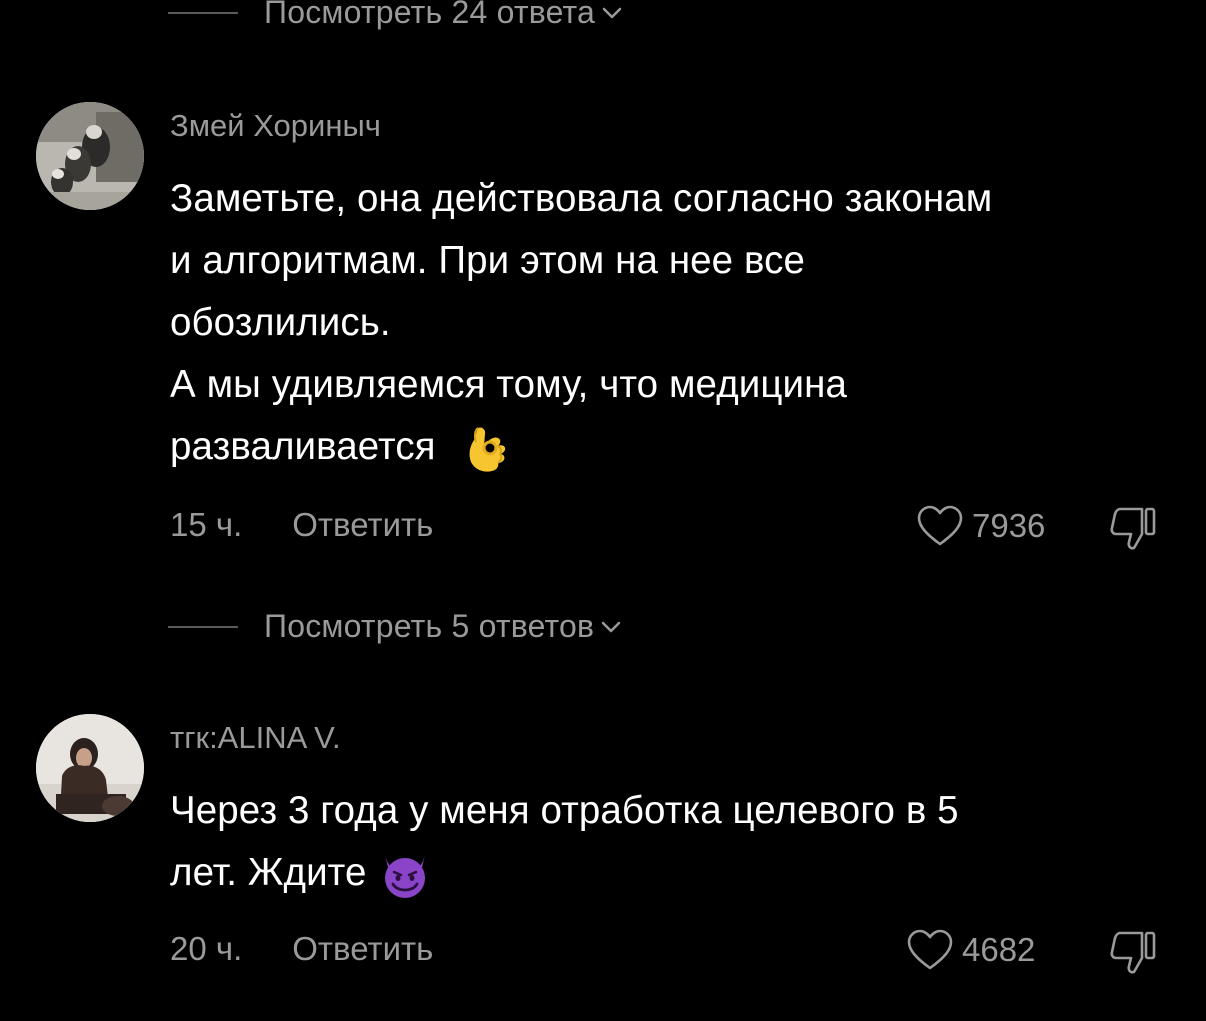  Describe the element at coordinates (665, 873) in the screenshot. I see `comment-text-line: лет. Ждите` at that location.